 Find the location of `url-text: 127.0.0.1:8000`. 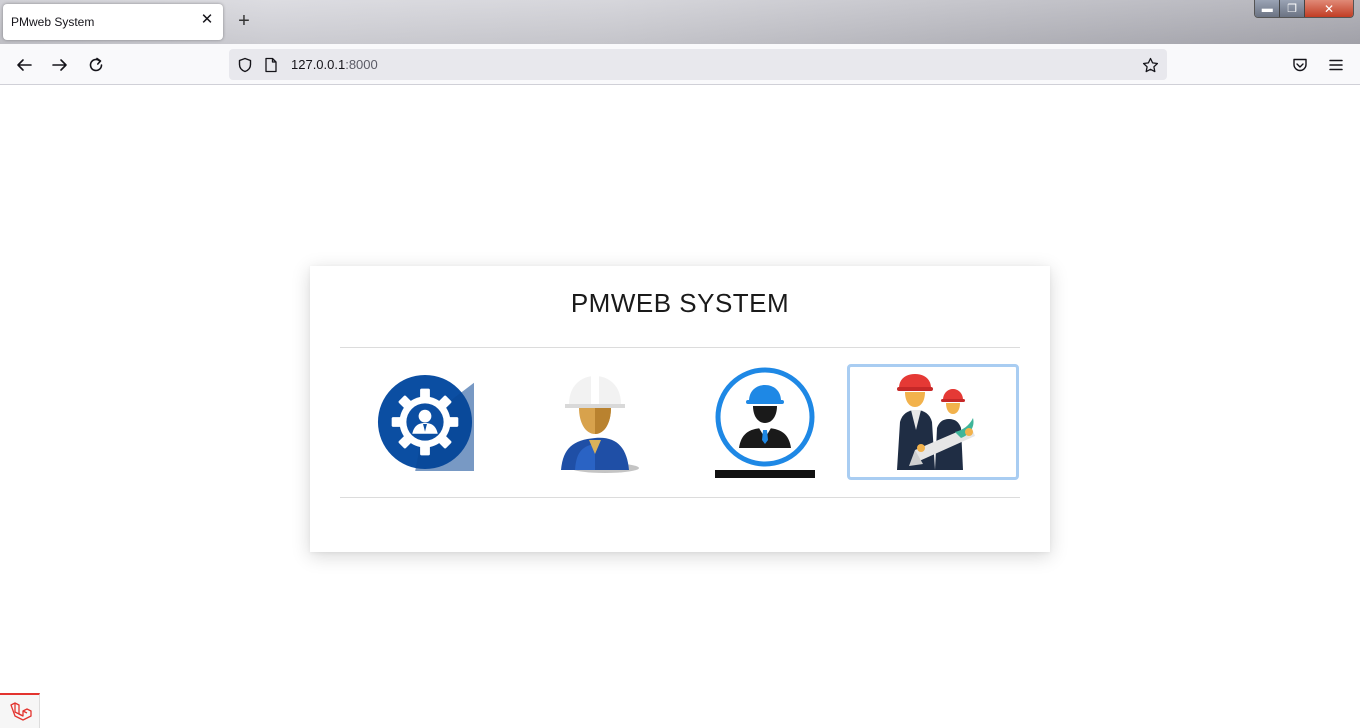

url-text: 127.0.0.1:8000 is located at coordinates (334, 64).